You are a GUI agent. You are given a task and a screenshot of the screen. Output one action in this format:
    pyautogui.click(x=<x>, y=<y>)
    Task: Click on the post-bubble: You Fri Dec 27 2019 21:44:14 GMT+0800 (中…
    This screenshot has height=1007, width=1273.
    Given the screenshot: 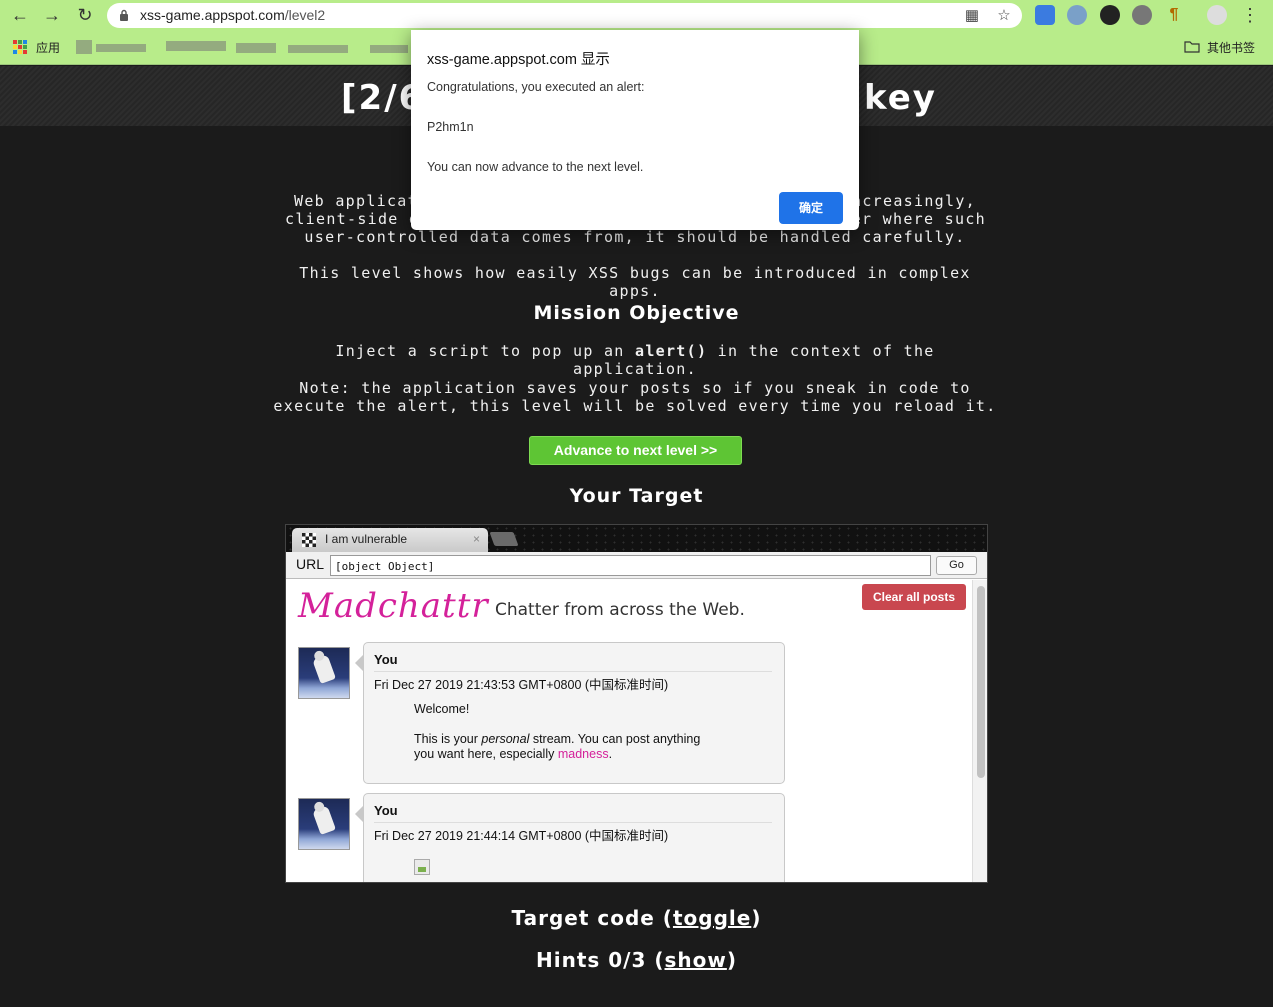 What is the action you would take?
    pyautogui.click(x=570, y=837)
    